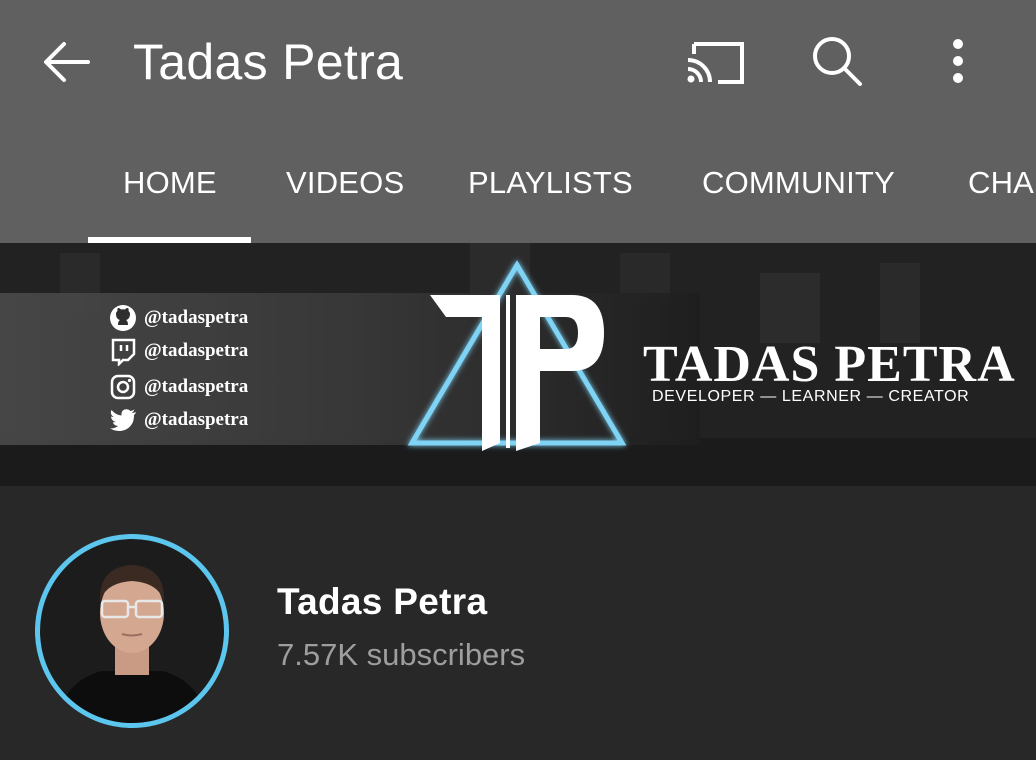  Describe the element at coordinates (170, 183) in the screenshot. I see `tab-home: HOME` at that location.